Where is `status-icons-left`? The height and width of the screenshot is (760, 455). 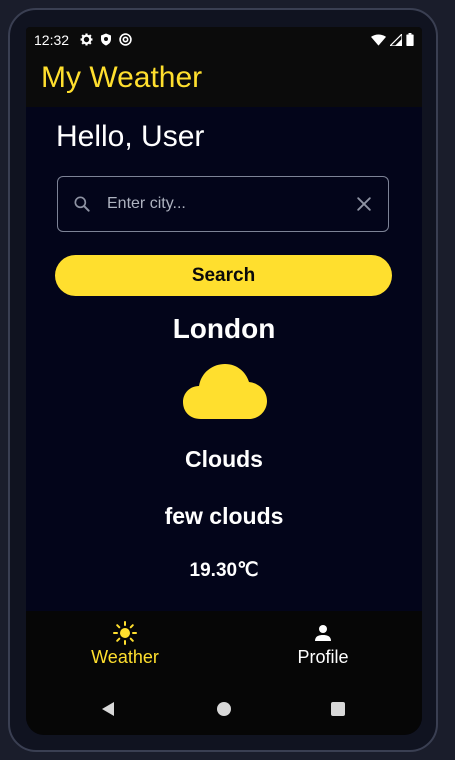
status-icons-left is located at coordinates (106, 39).